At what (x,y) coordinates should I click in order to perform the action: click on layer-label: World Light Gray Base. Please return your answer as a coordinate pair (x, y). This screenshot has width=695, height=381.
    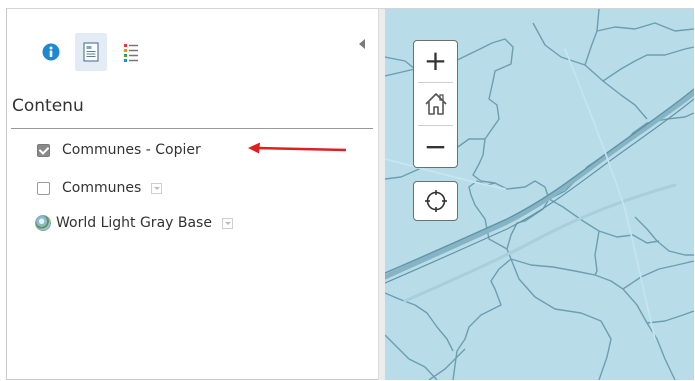
    Looking at the image, I should click on (134, 223).